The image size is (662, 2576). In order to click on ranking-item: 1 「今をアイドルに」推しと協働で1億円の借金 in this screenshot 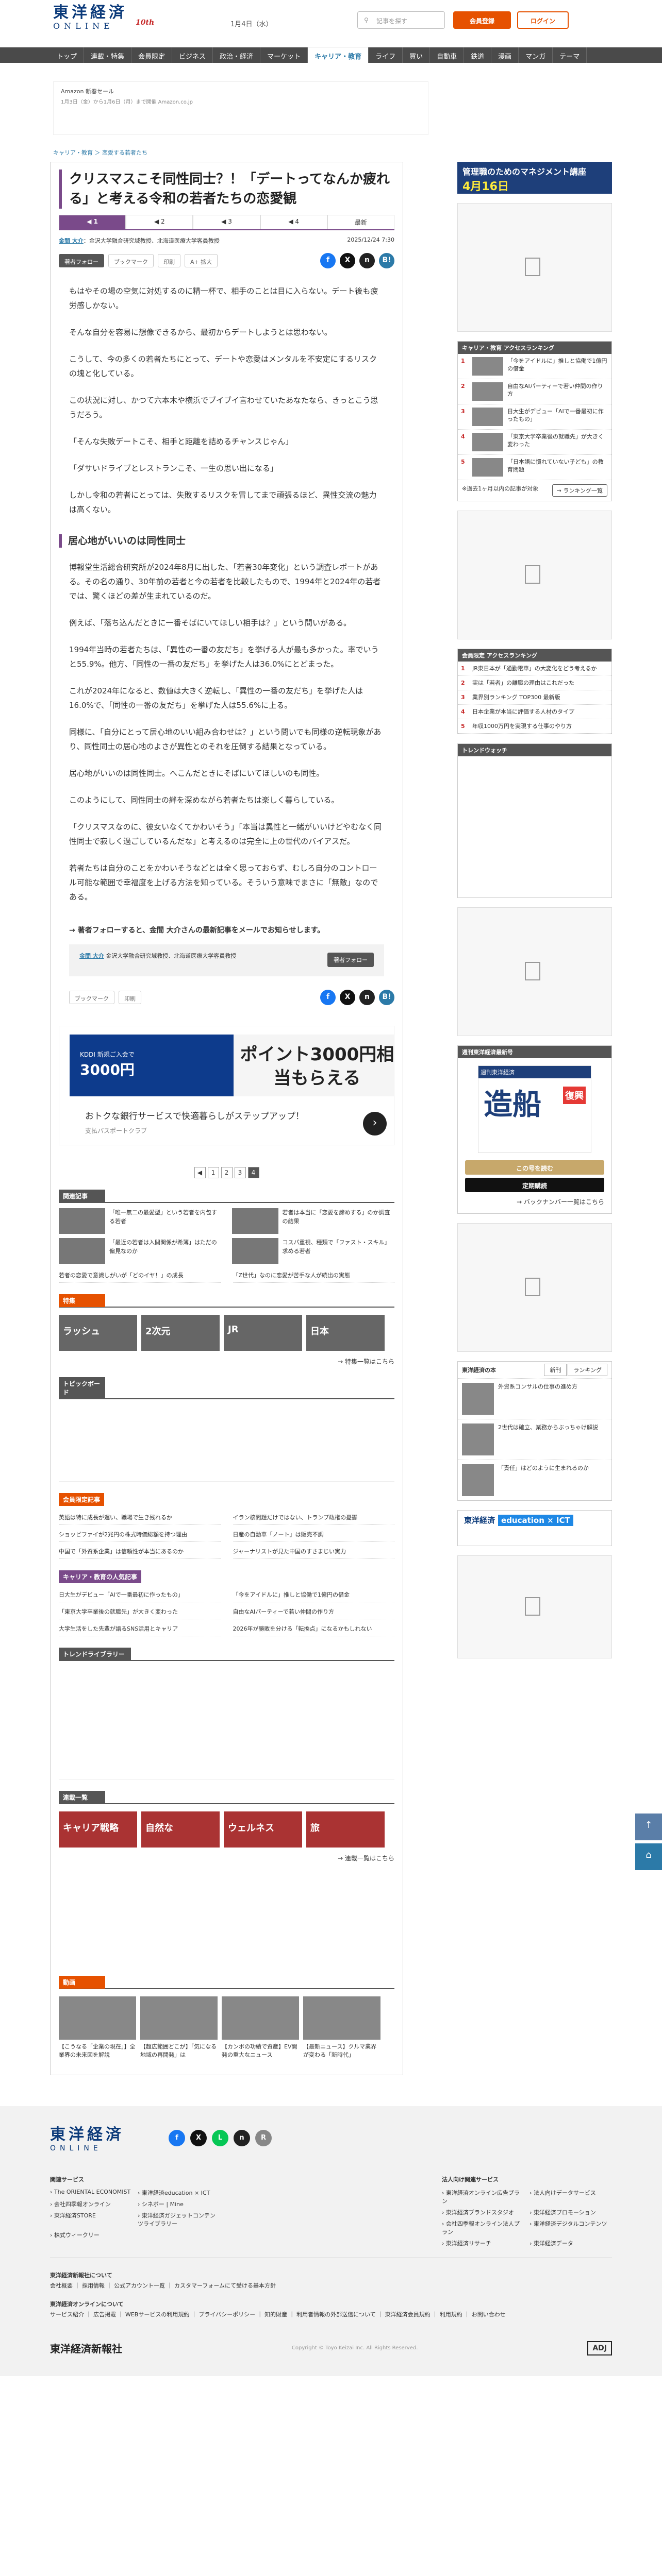, I will do `click(534, 366)`.